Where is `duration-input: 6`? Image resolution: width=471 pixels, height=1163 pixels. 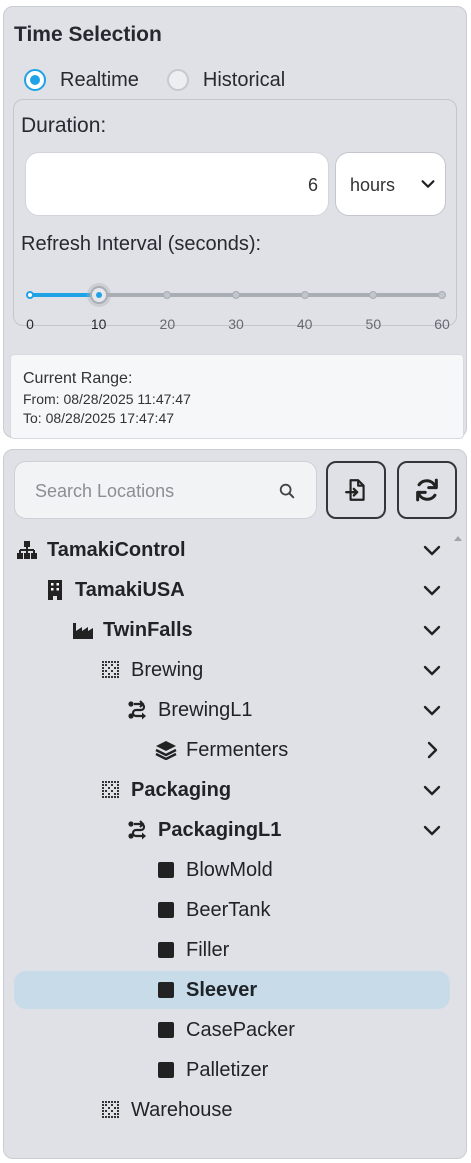 duration-input: 6 is located at coordinates (177, 184).